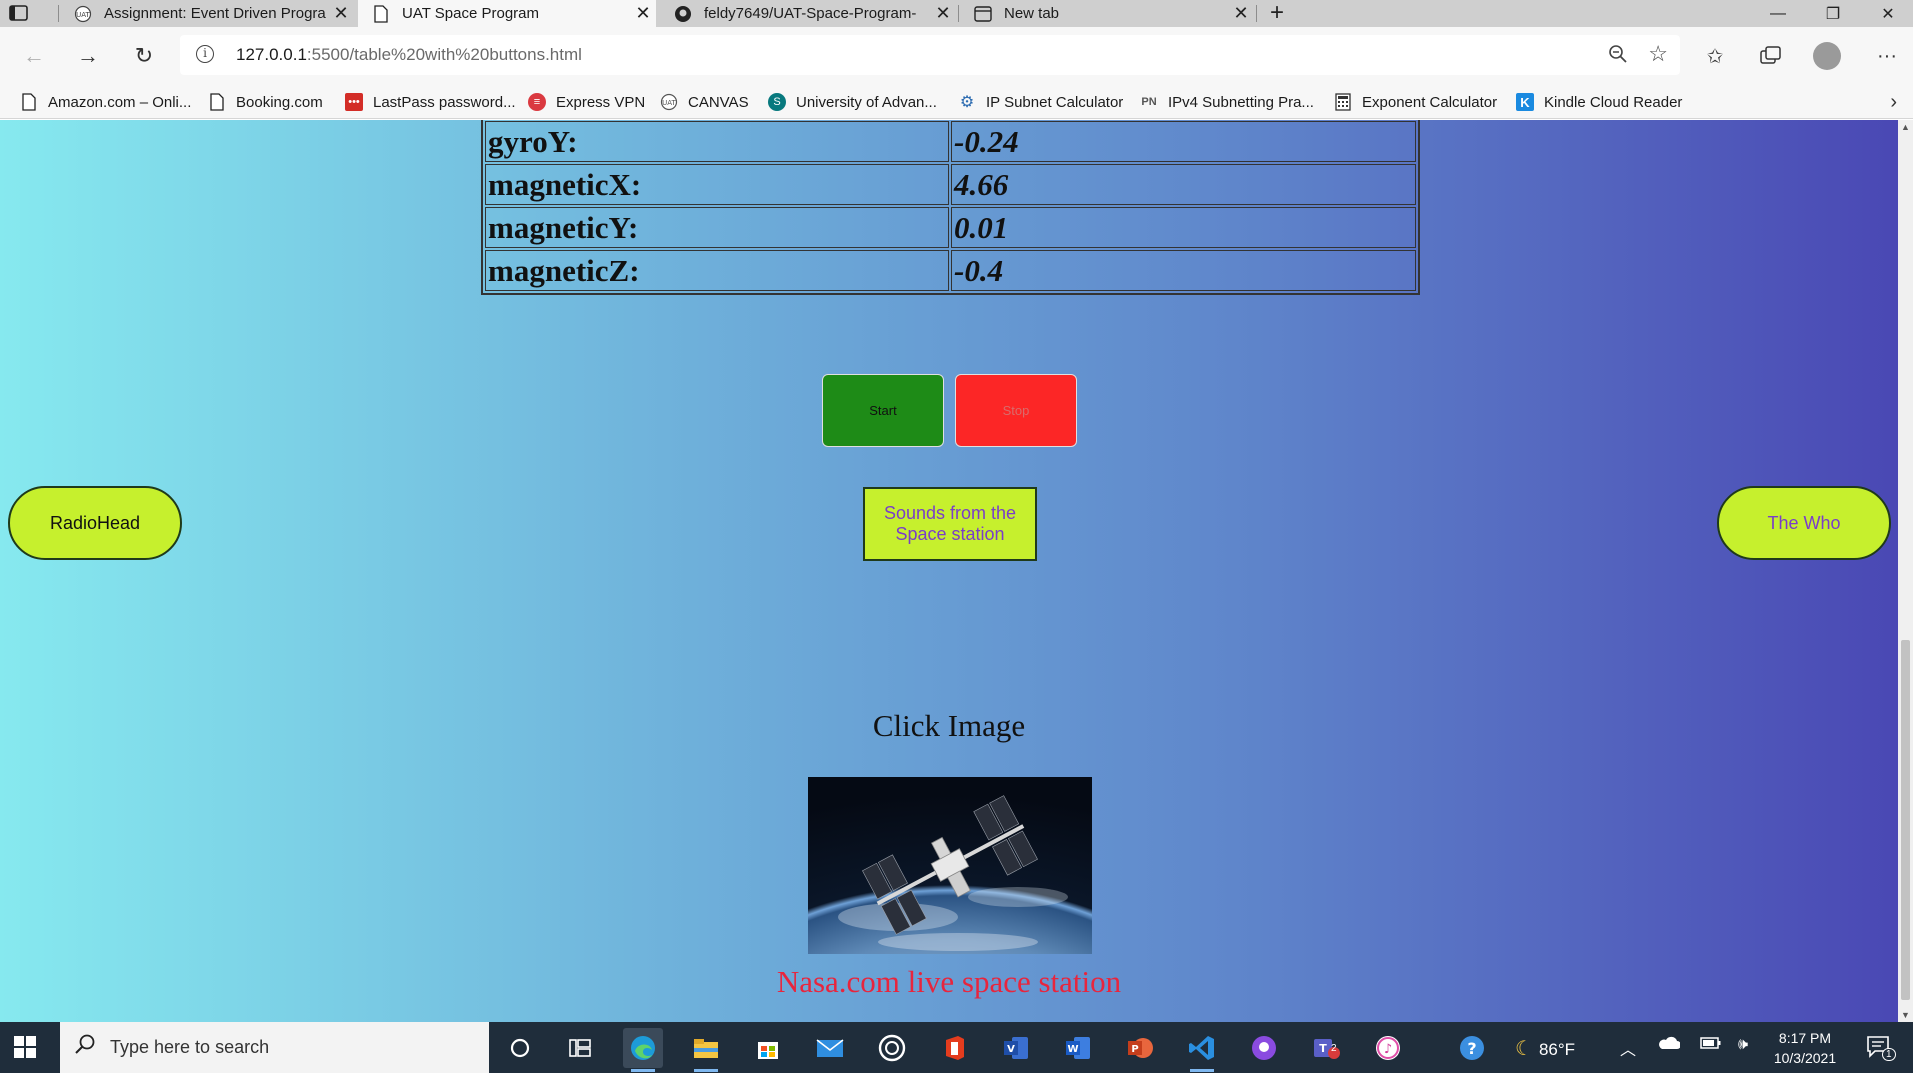  What do you see at coordinates (1183, 270) in the screenshot?
I see `sensor-value-cell: -0.4` at bounding box center [1183, 270].